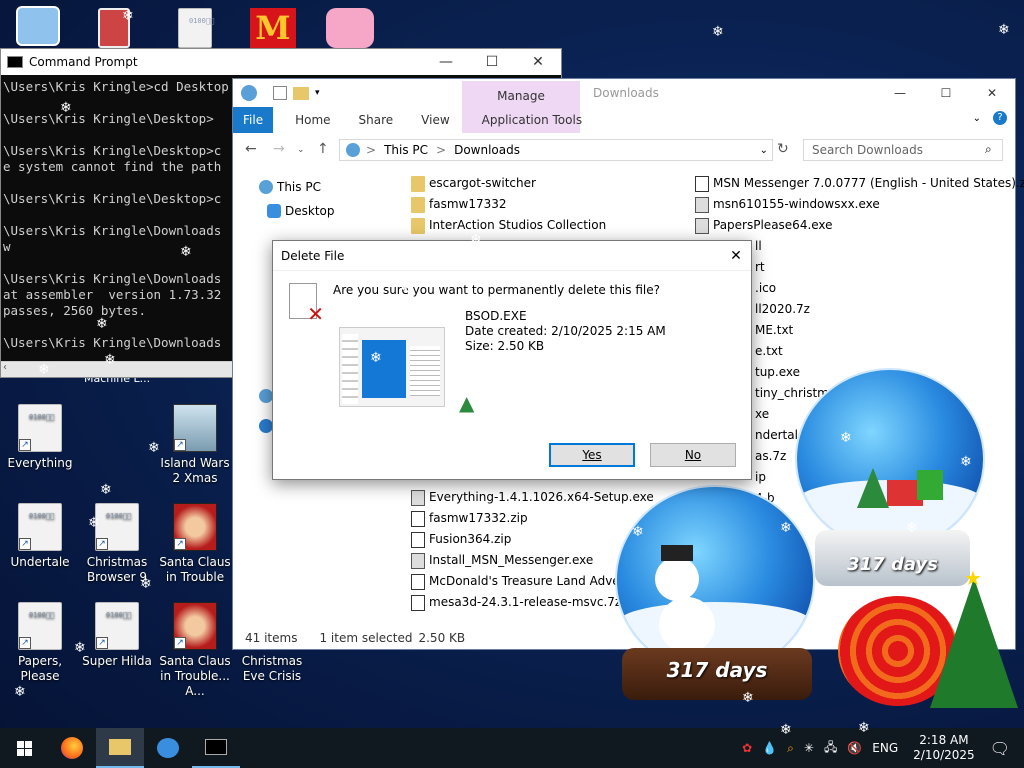 This screenshot has height=768, width=1024. I want to click on star-burst-icon: ✳, so click(809, 748).